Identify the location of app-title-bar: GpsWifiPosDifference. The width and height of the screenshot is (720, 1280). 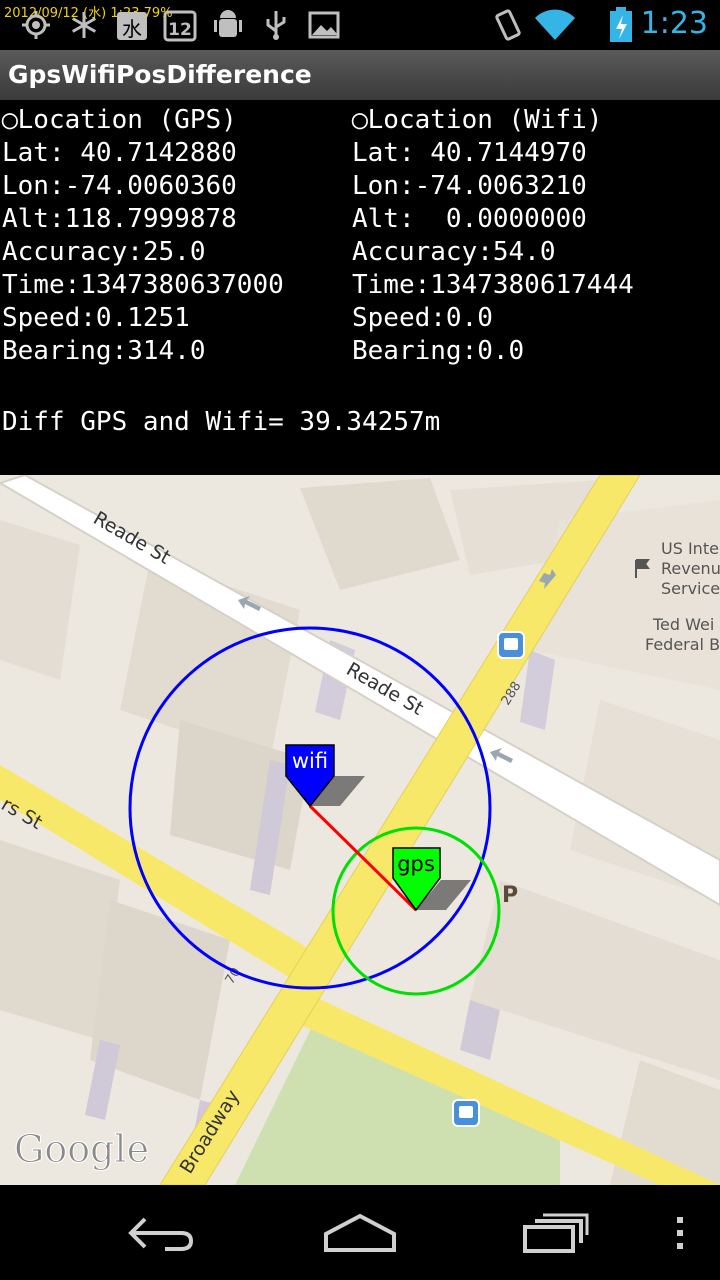
(360, 75).